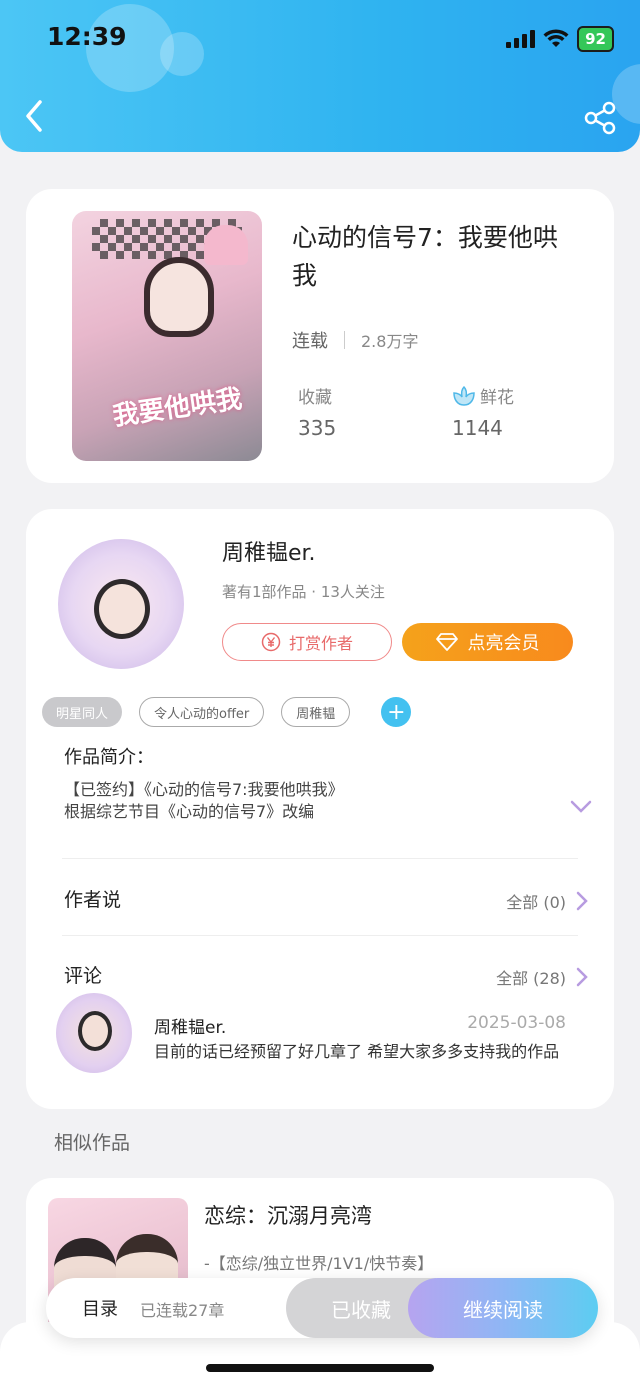 This screenshot has height=1385, width=640. I want to click on vip-button: 点亮会员, so click(487, 642).